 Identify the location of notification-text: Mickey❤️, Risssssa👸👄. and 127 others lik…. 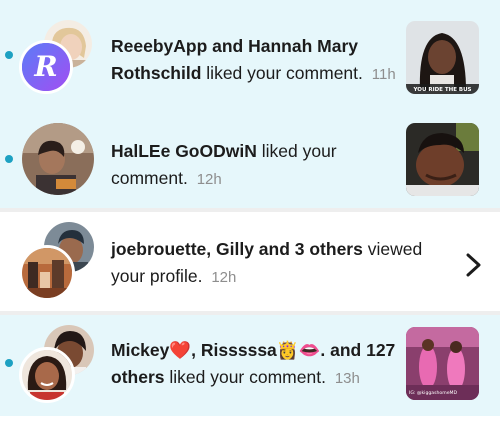
(253, 364).